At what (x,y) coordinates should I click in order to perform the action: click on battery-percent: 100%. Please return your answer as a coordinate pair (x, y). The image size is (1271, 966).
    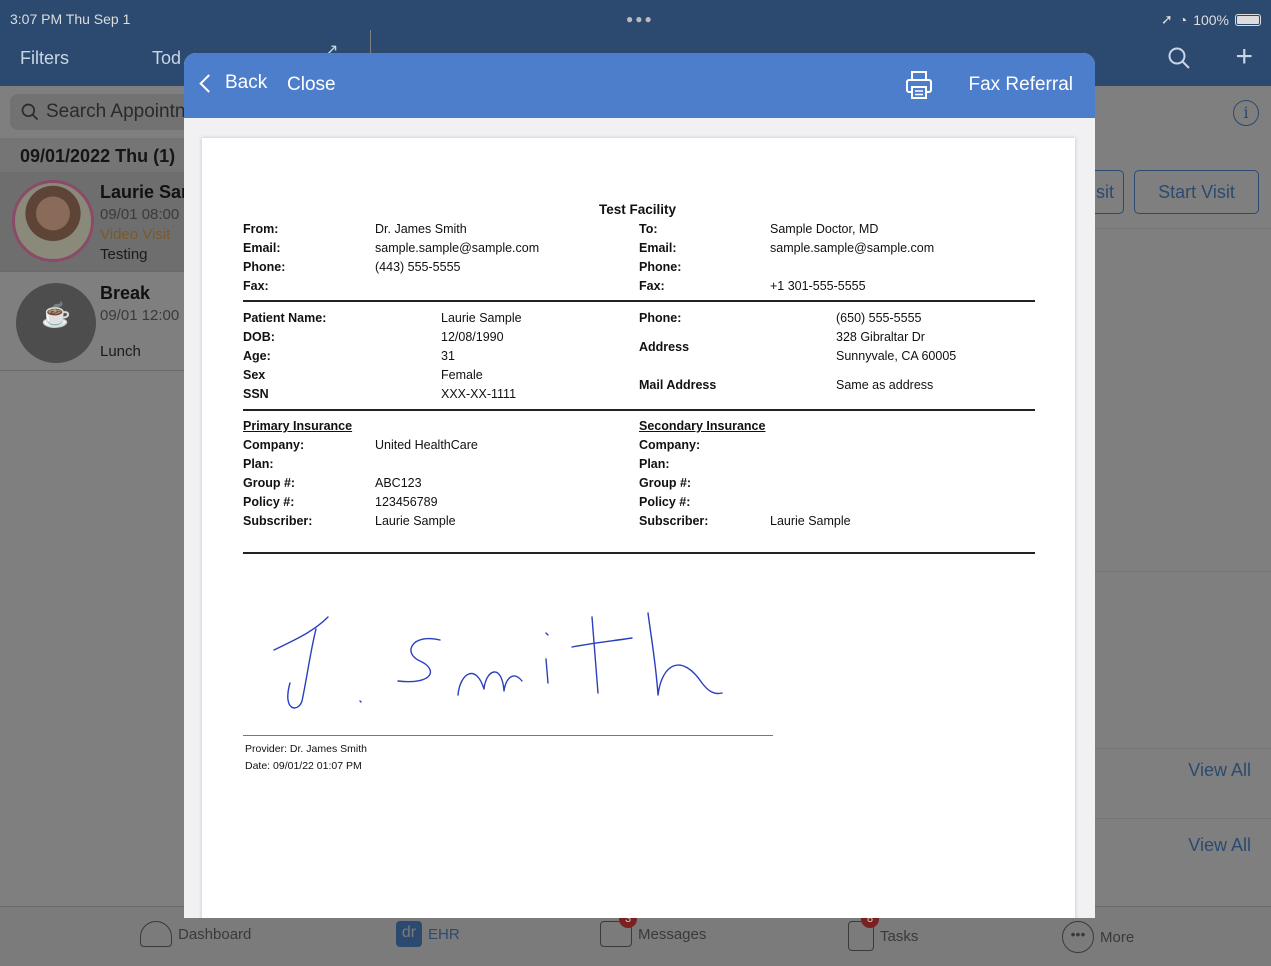
    Looking at the image, I should click on (1211, 19).